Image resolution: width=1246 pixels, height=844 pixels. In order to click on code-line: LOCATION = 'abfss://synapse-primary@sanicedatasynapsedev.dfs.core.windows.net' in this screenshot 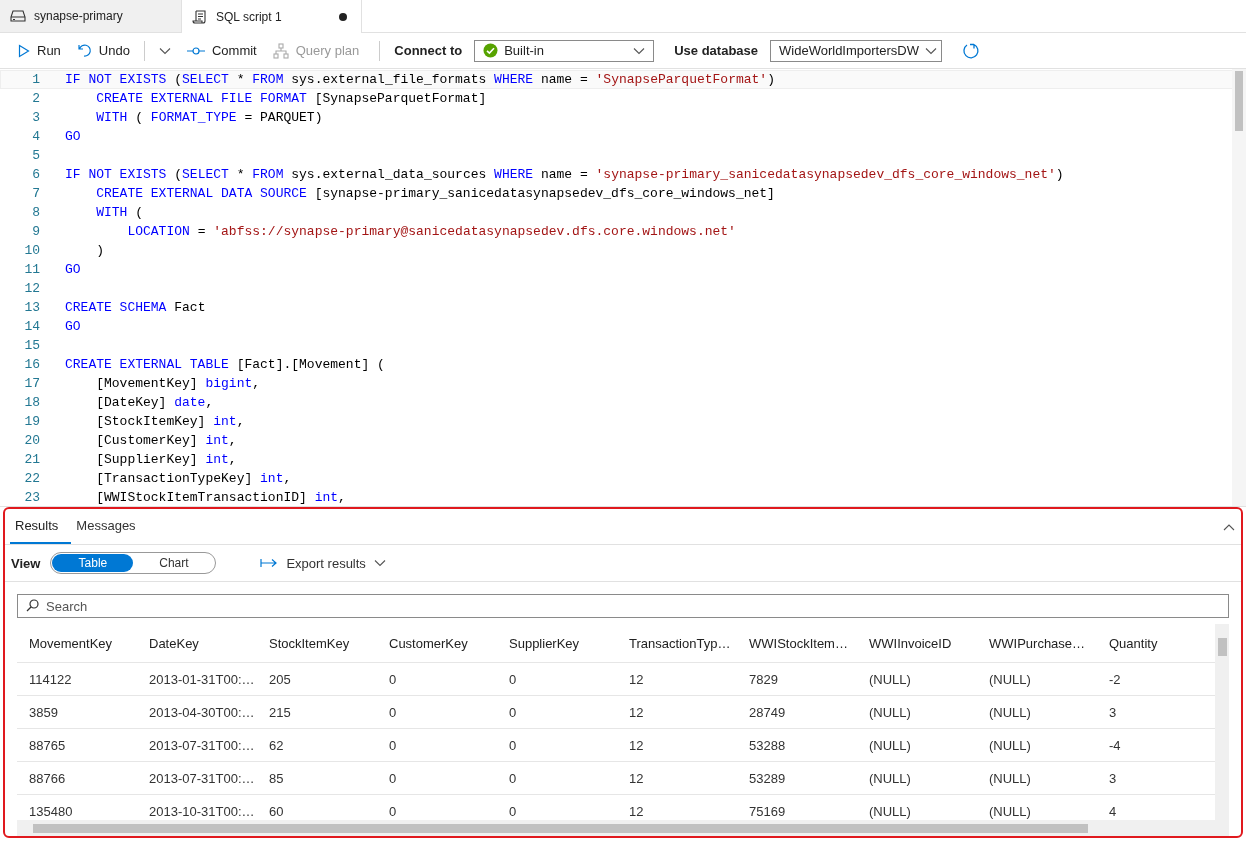, I will do `click(431, 232)`.